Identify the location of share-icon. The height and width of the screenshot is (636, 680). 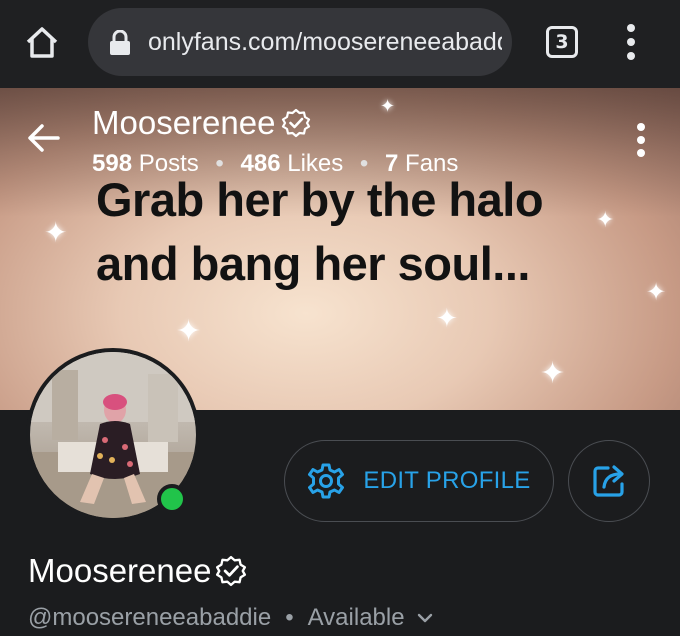
(608, 481).